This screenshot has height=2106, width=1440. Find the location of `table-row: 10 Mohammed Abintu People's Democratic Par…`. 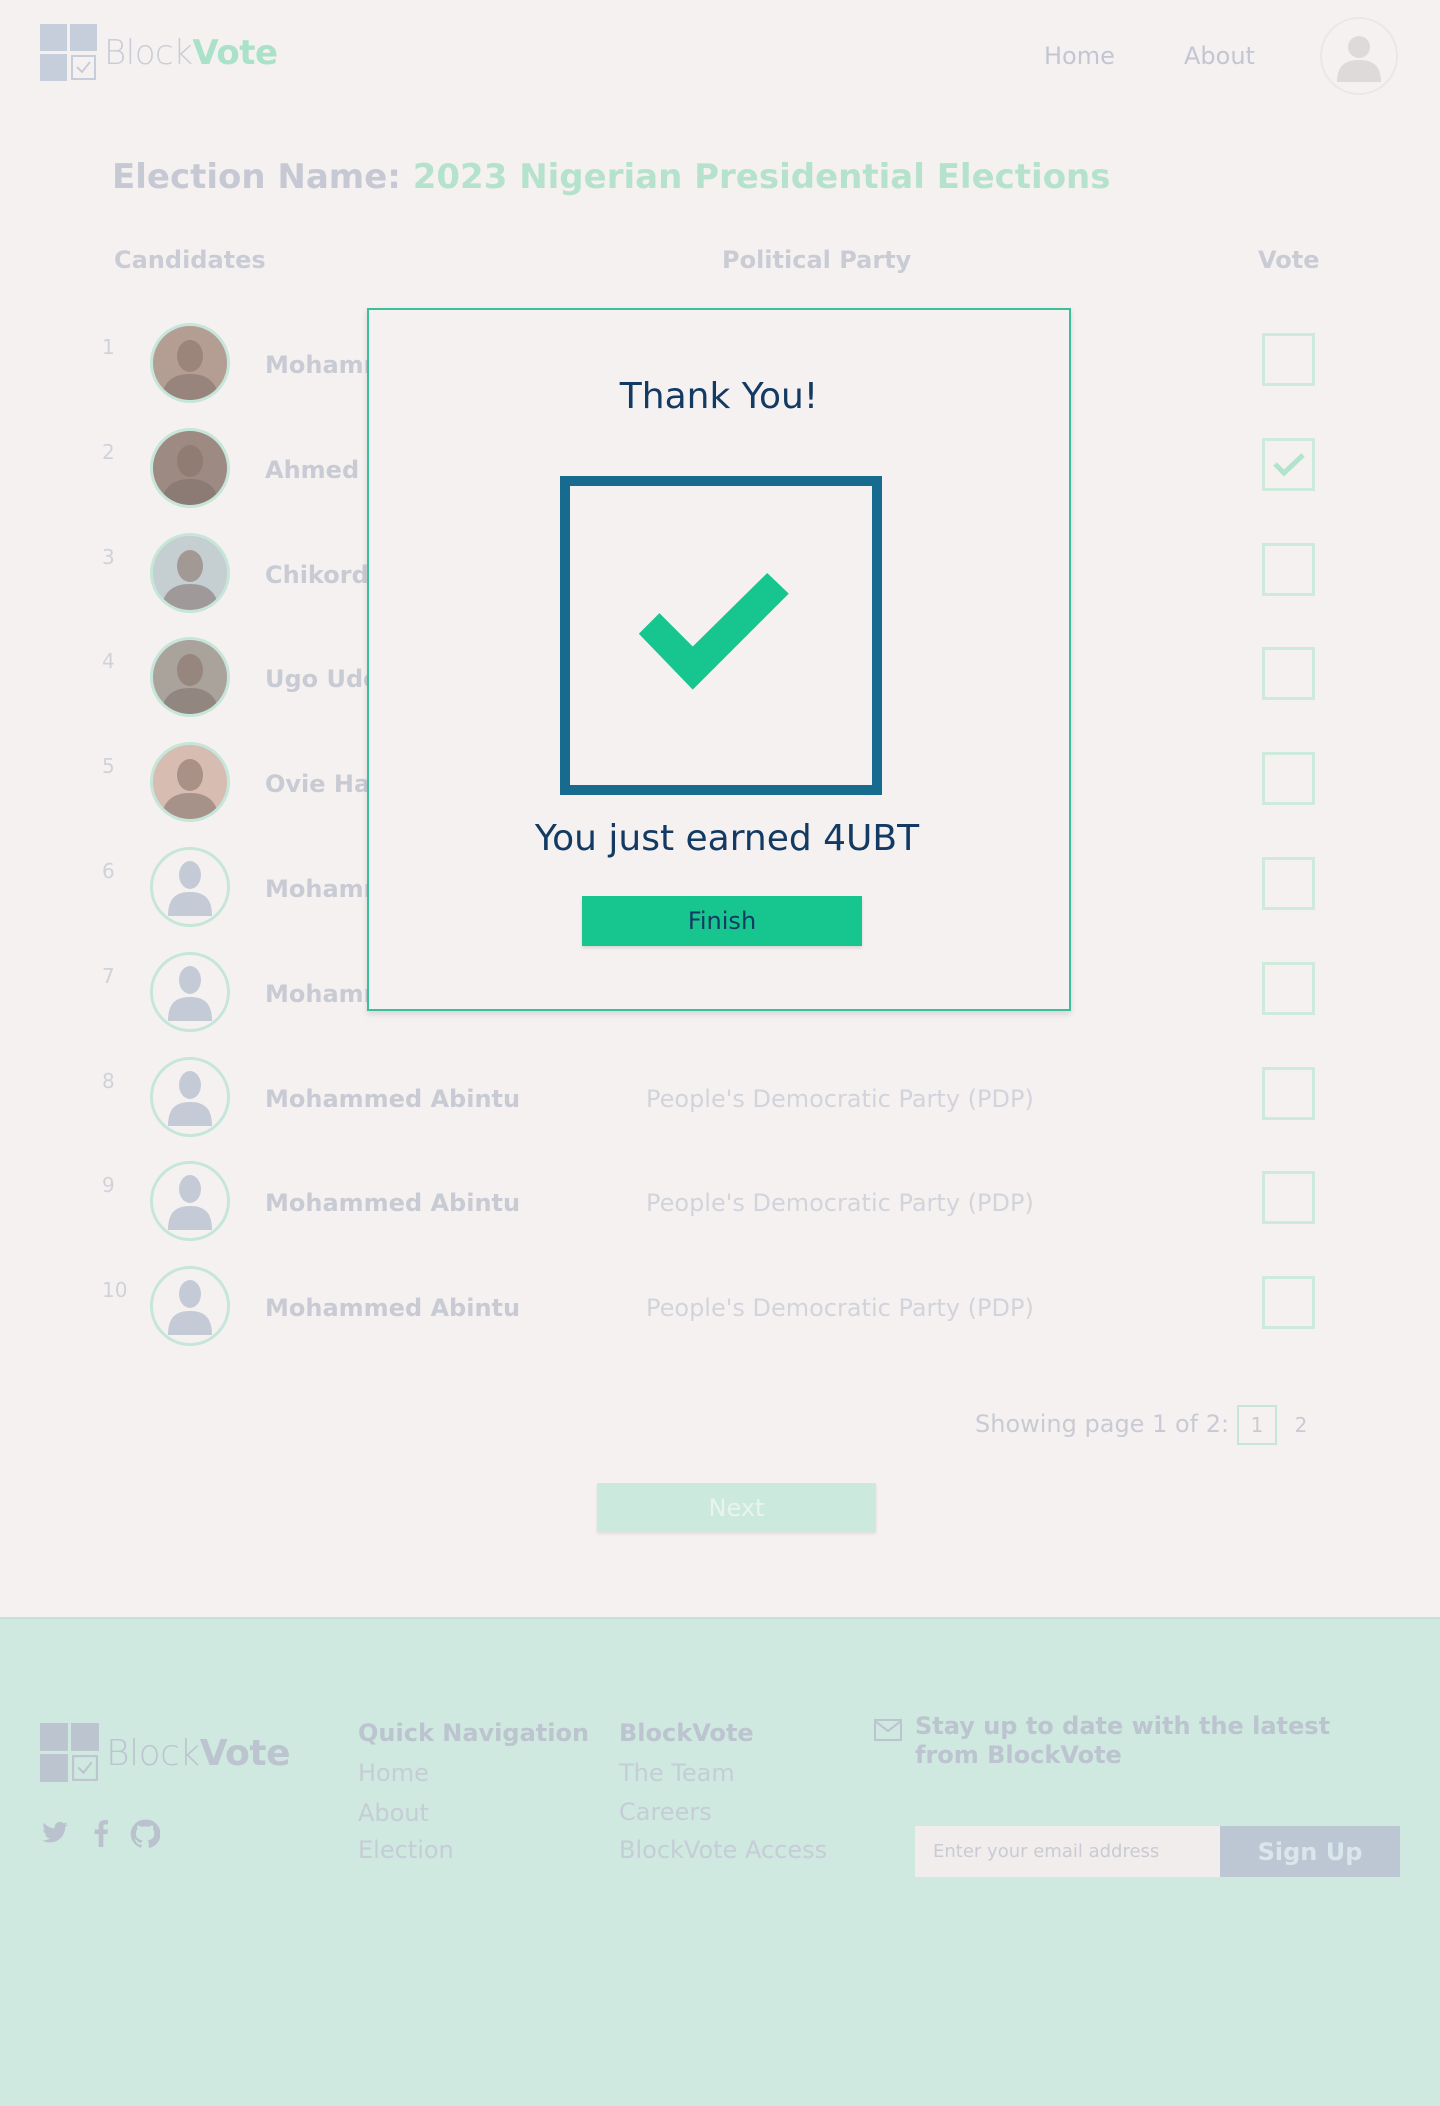

table-row: 10 Mohammed Abintu People's Democratic Par… is located at coordinates (720, 1318).